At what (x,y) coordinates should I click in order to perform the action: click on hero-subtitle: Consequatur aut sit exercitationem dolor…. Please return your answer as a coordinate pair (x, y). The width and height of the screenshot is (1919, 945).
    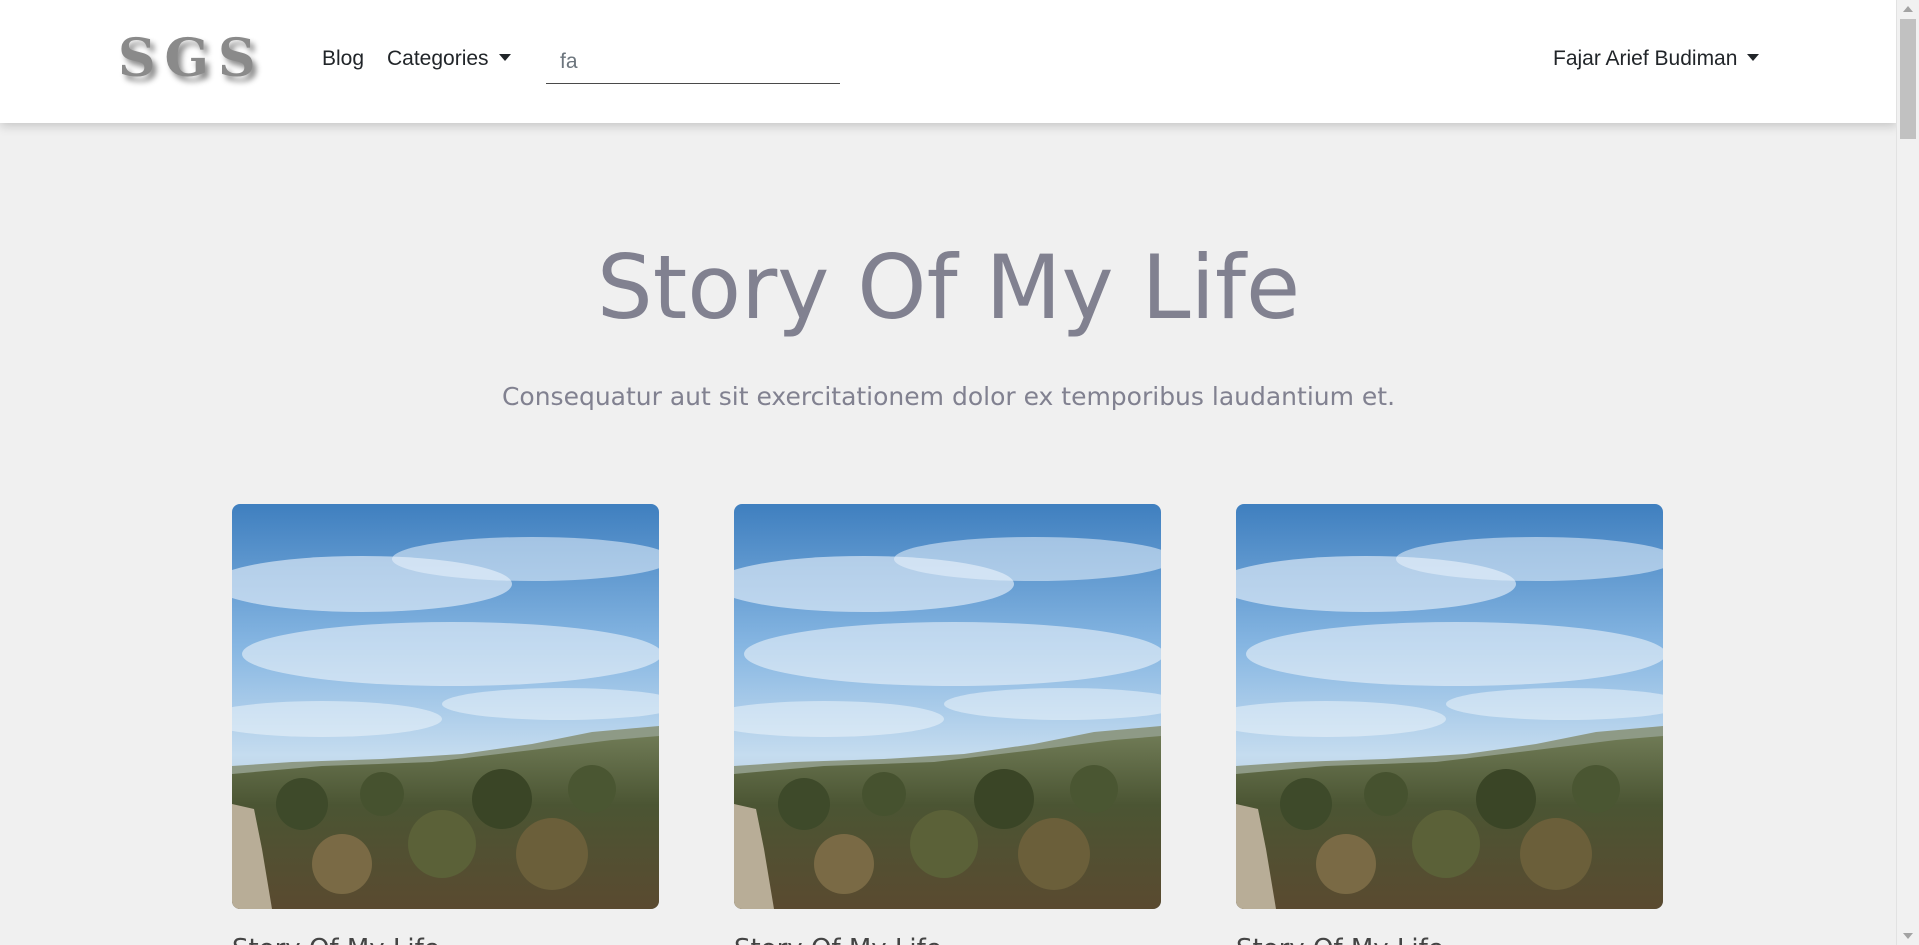
    Looking at the image, I should click on (948, 396).